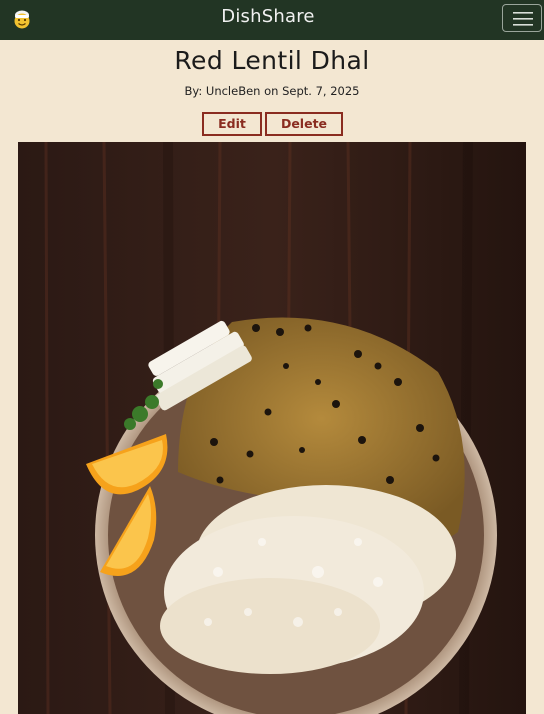 Image resolution: width=544 pixels, height=714 pixels. What do you see at coordinates (272, 91) in the screenshot?
I see `recipe-byline: By: UncleBen on Sept. 7, 2025` at bounding box center [272, 91].